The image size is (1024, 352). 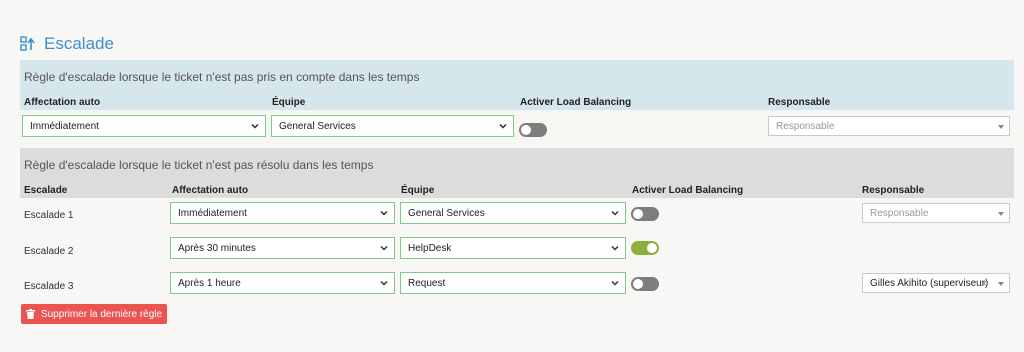 What do you see at coordinates (30, 314) in the screenshot?
I see `trash-icon` at bounding box center [30, 314].